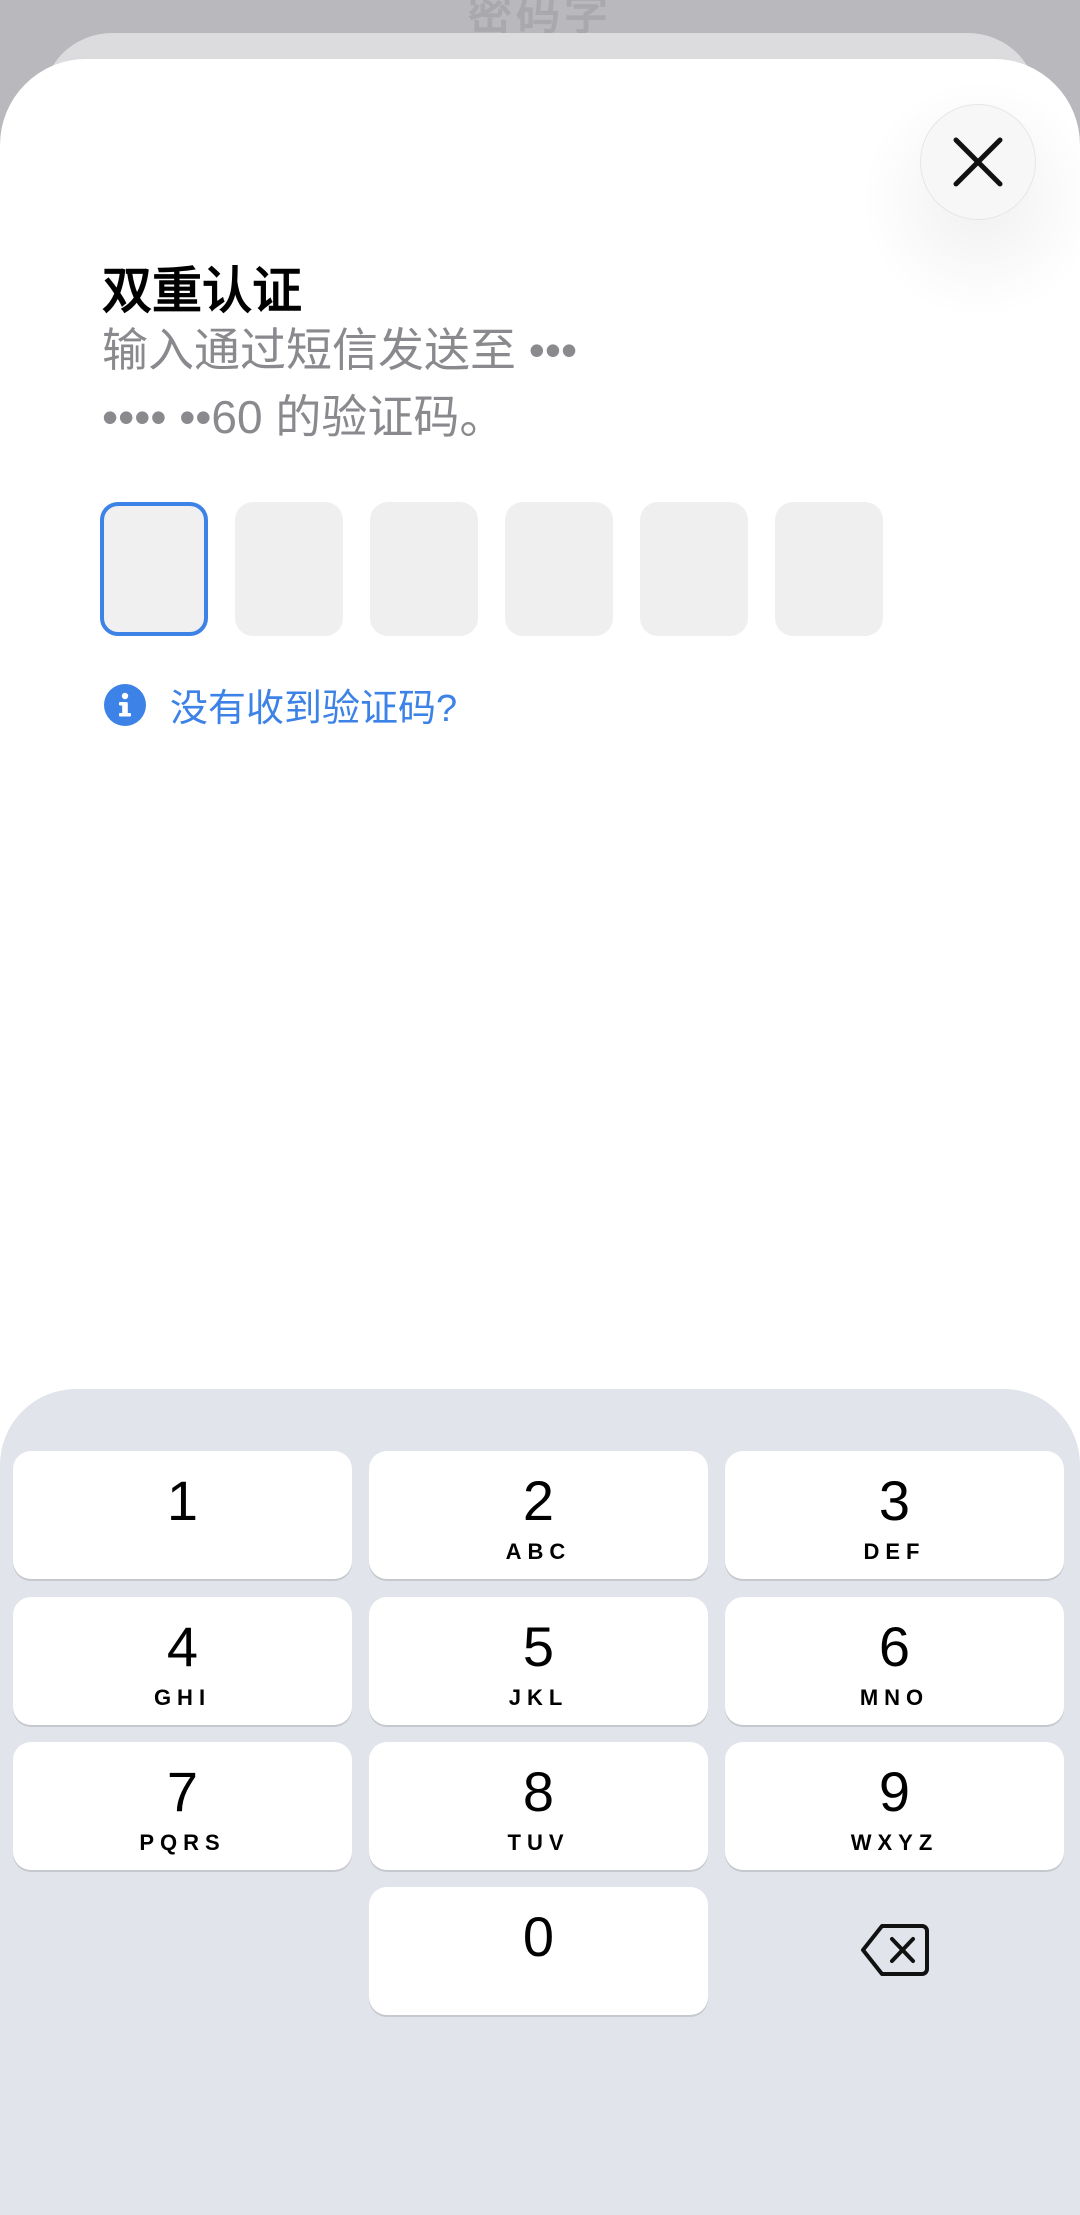  I want to click on key-2-number: 2, so click(538, 1500).